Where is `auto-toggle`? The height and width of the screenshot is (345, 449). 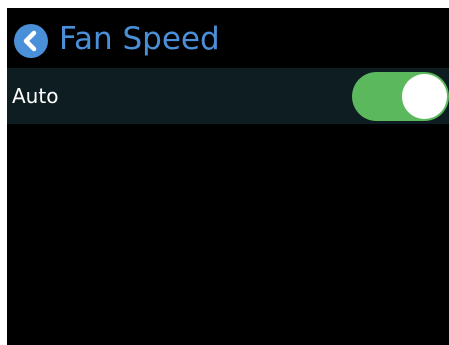
auto-toggle is located at coordinates (400, 96).